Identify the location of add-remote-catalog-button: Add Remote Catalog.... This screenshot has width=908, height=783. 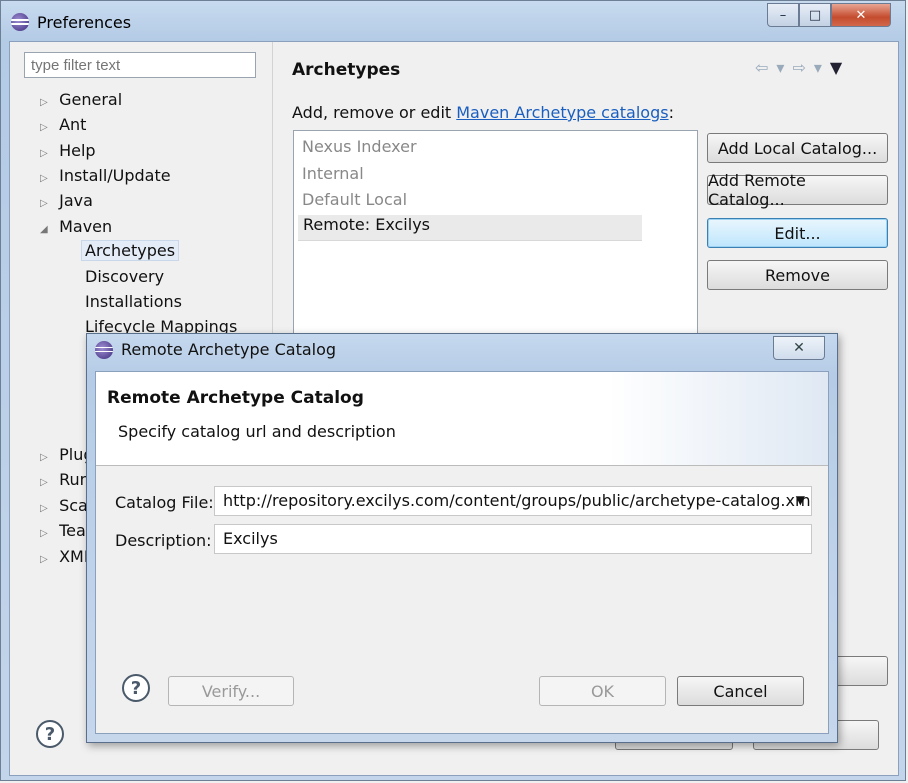
(797, 190).